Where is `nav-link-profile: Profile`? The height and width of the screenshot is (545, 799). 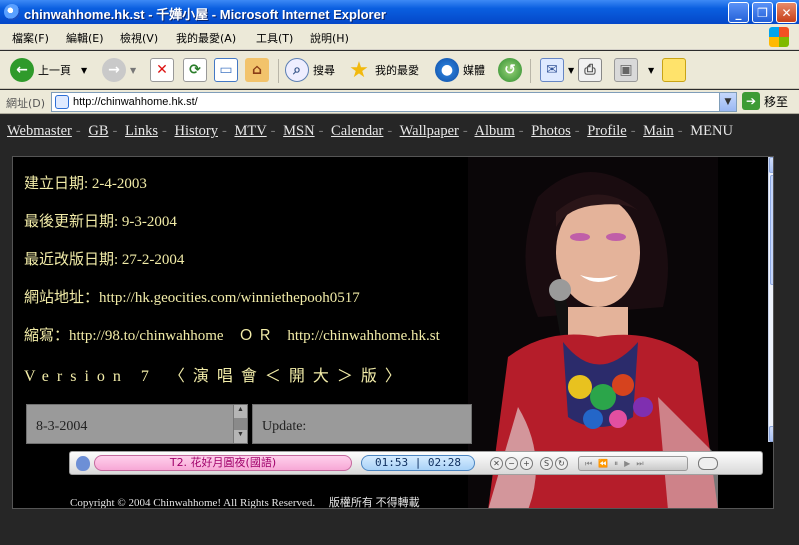 nav-link-profile: Profile is located at coordinates (606, 131).